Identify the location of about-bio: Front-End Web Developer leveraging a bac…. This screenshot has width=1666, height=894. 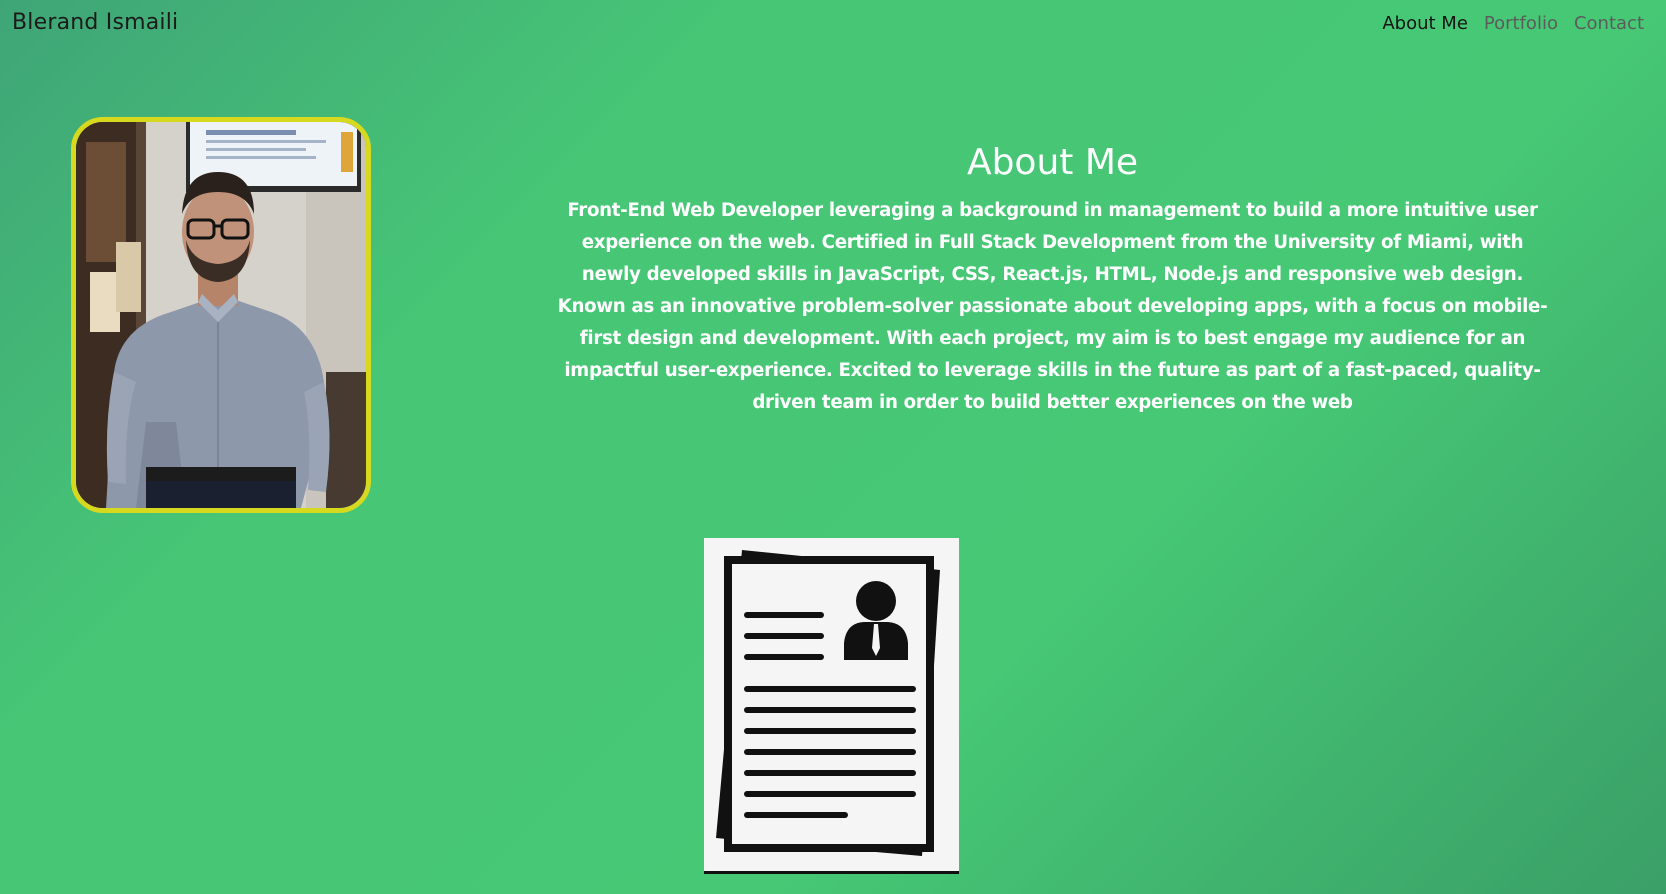
(1052, 306).